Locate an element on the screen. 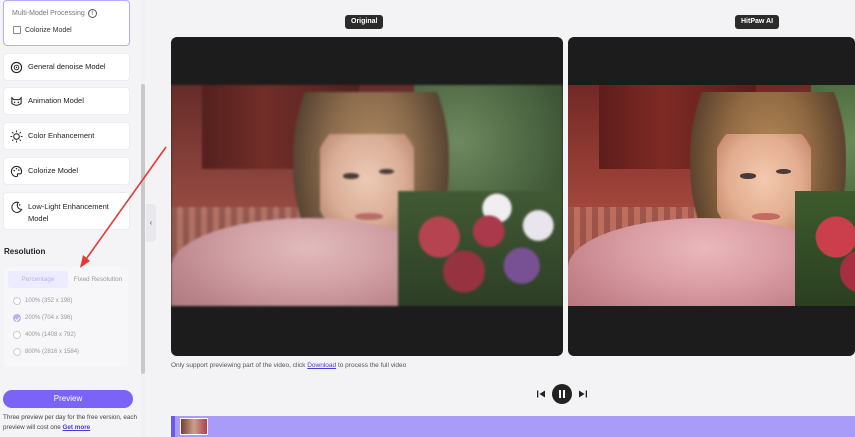 The width and height of the screenshot is (855, 437). collapse-sidebar-button: ‹ is located at coordinates (151, 223).